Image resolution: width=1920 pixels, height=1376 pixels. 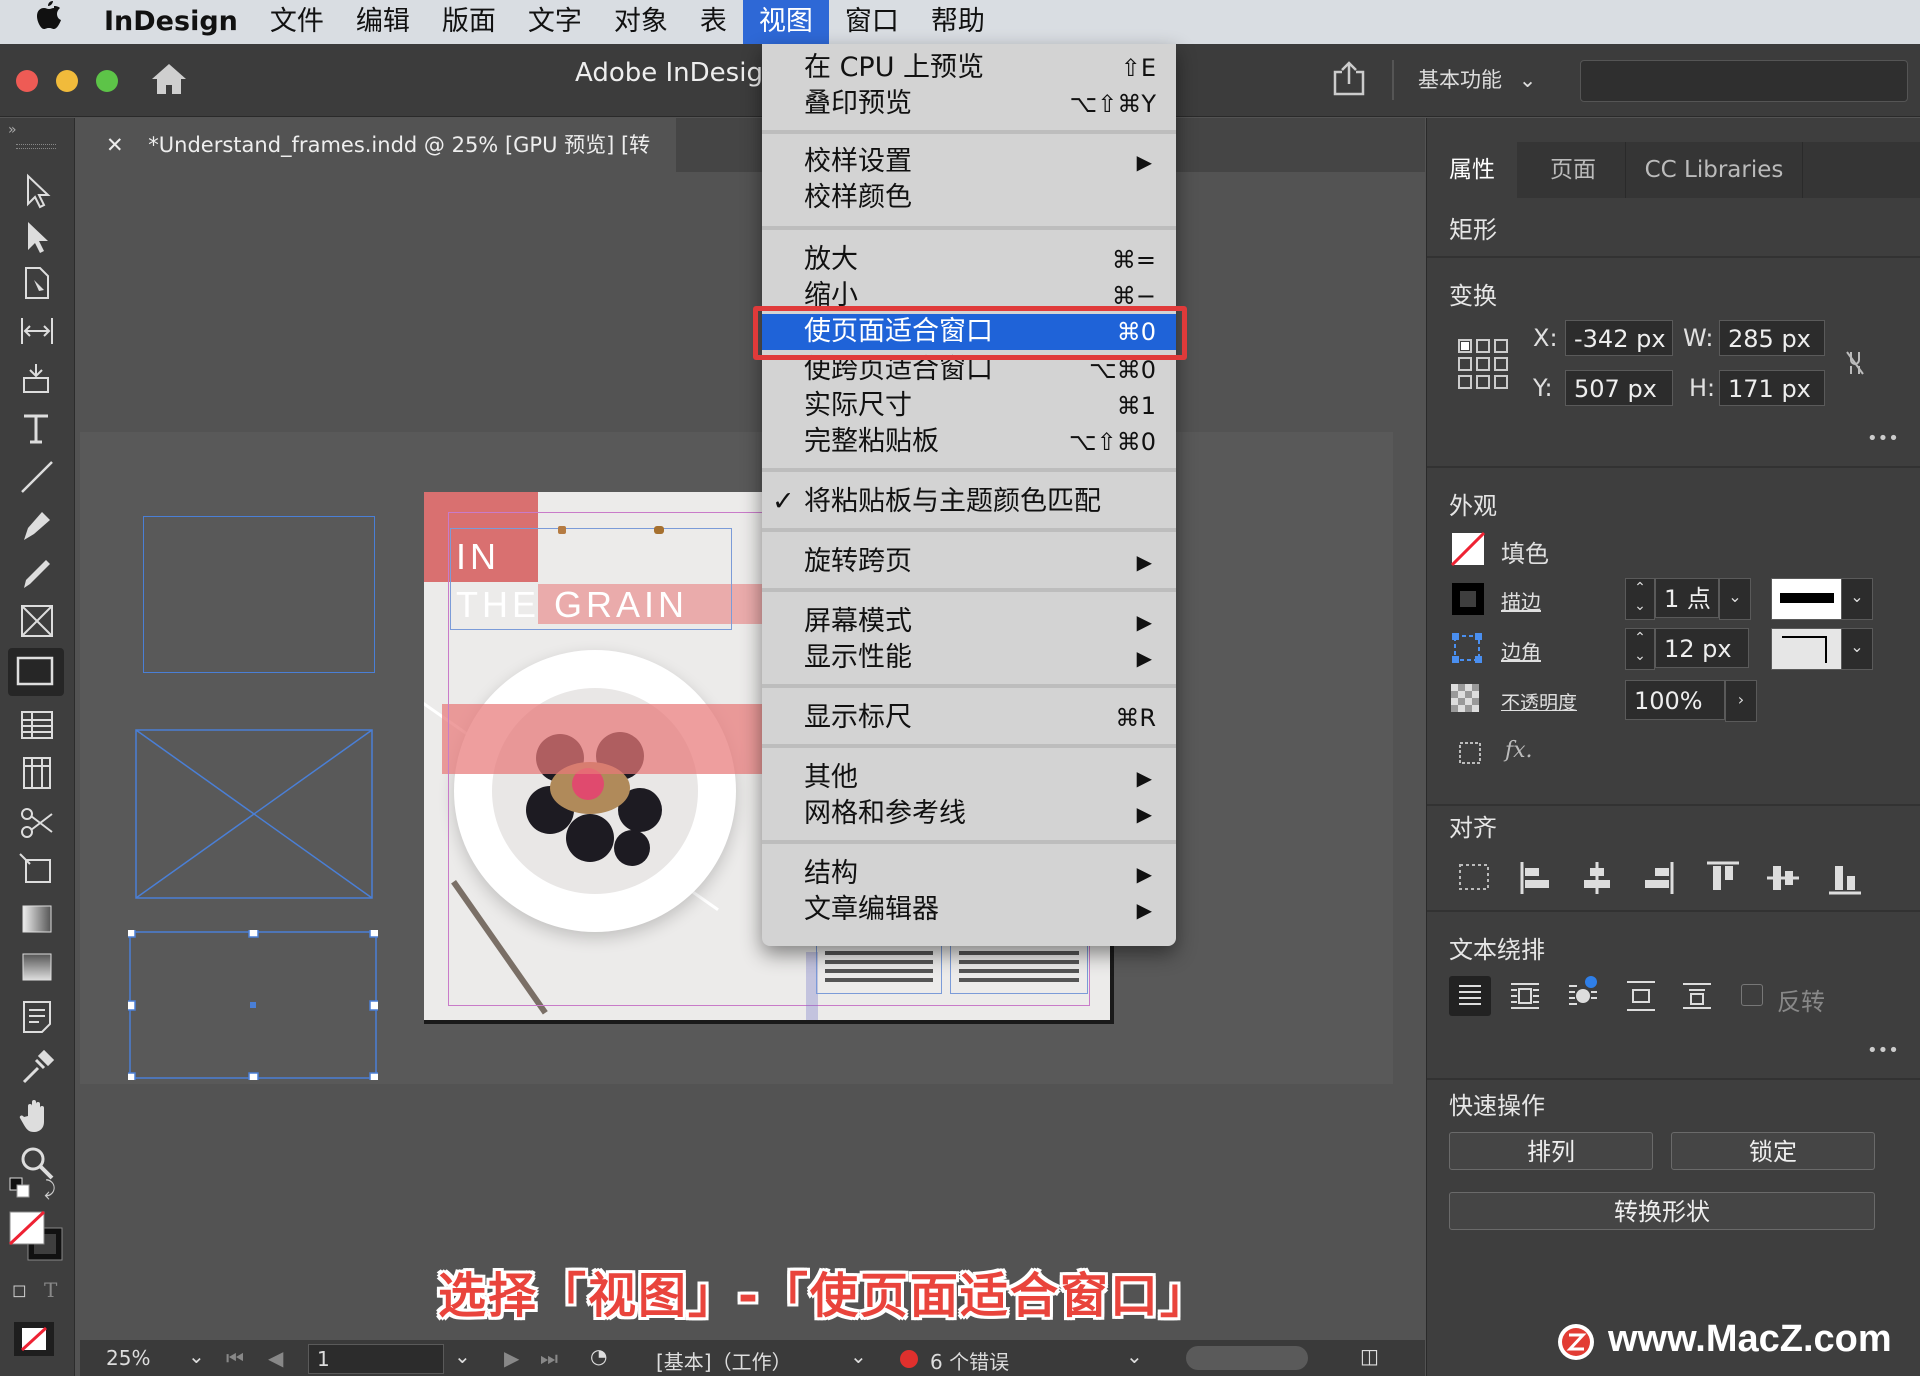 I want to click on corner-size-stepper: ⌃ ⌄, so click(x=1640, y=649).